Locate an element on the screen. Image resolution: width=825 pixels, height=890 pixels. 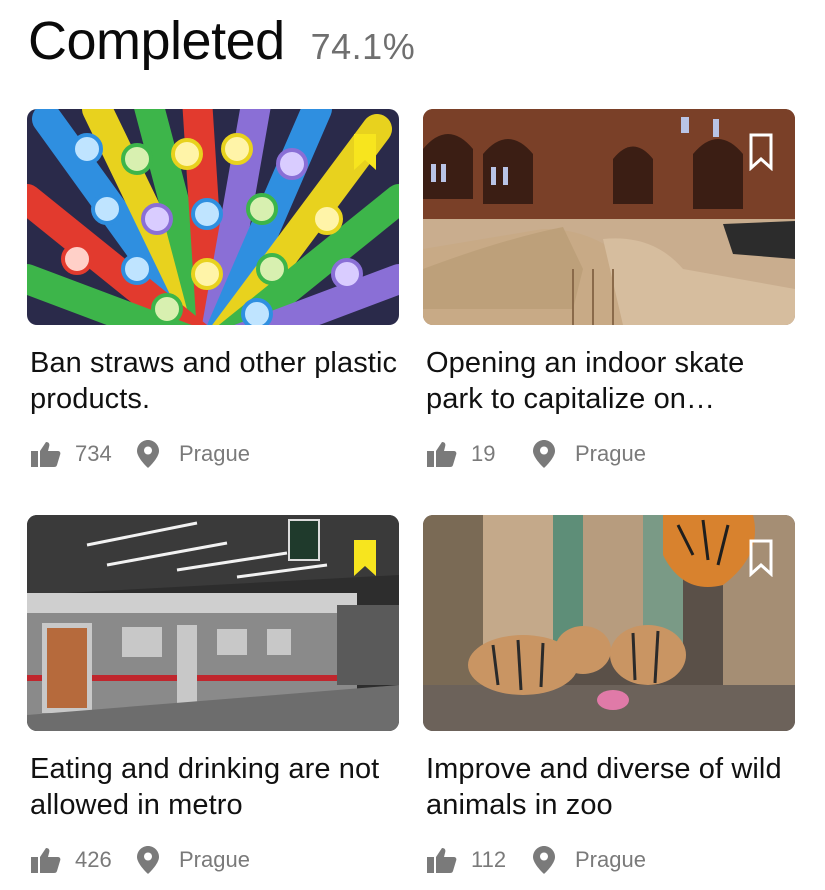
metro-station-image is located at coordinates (213, 623).